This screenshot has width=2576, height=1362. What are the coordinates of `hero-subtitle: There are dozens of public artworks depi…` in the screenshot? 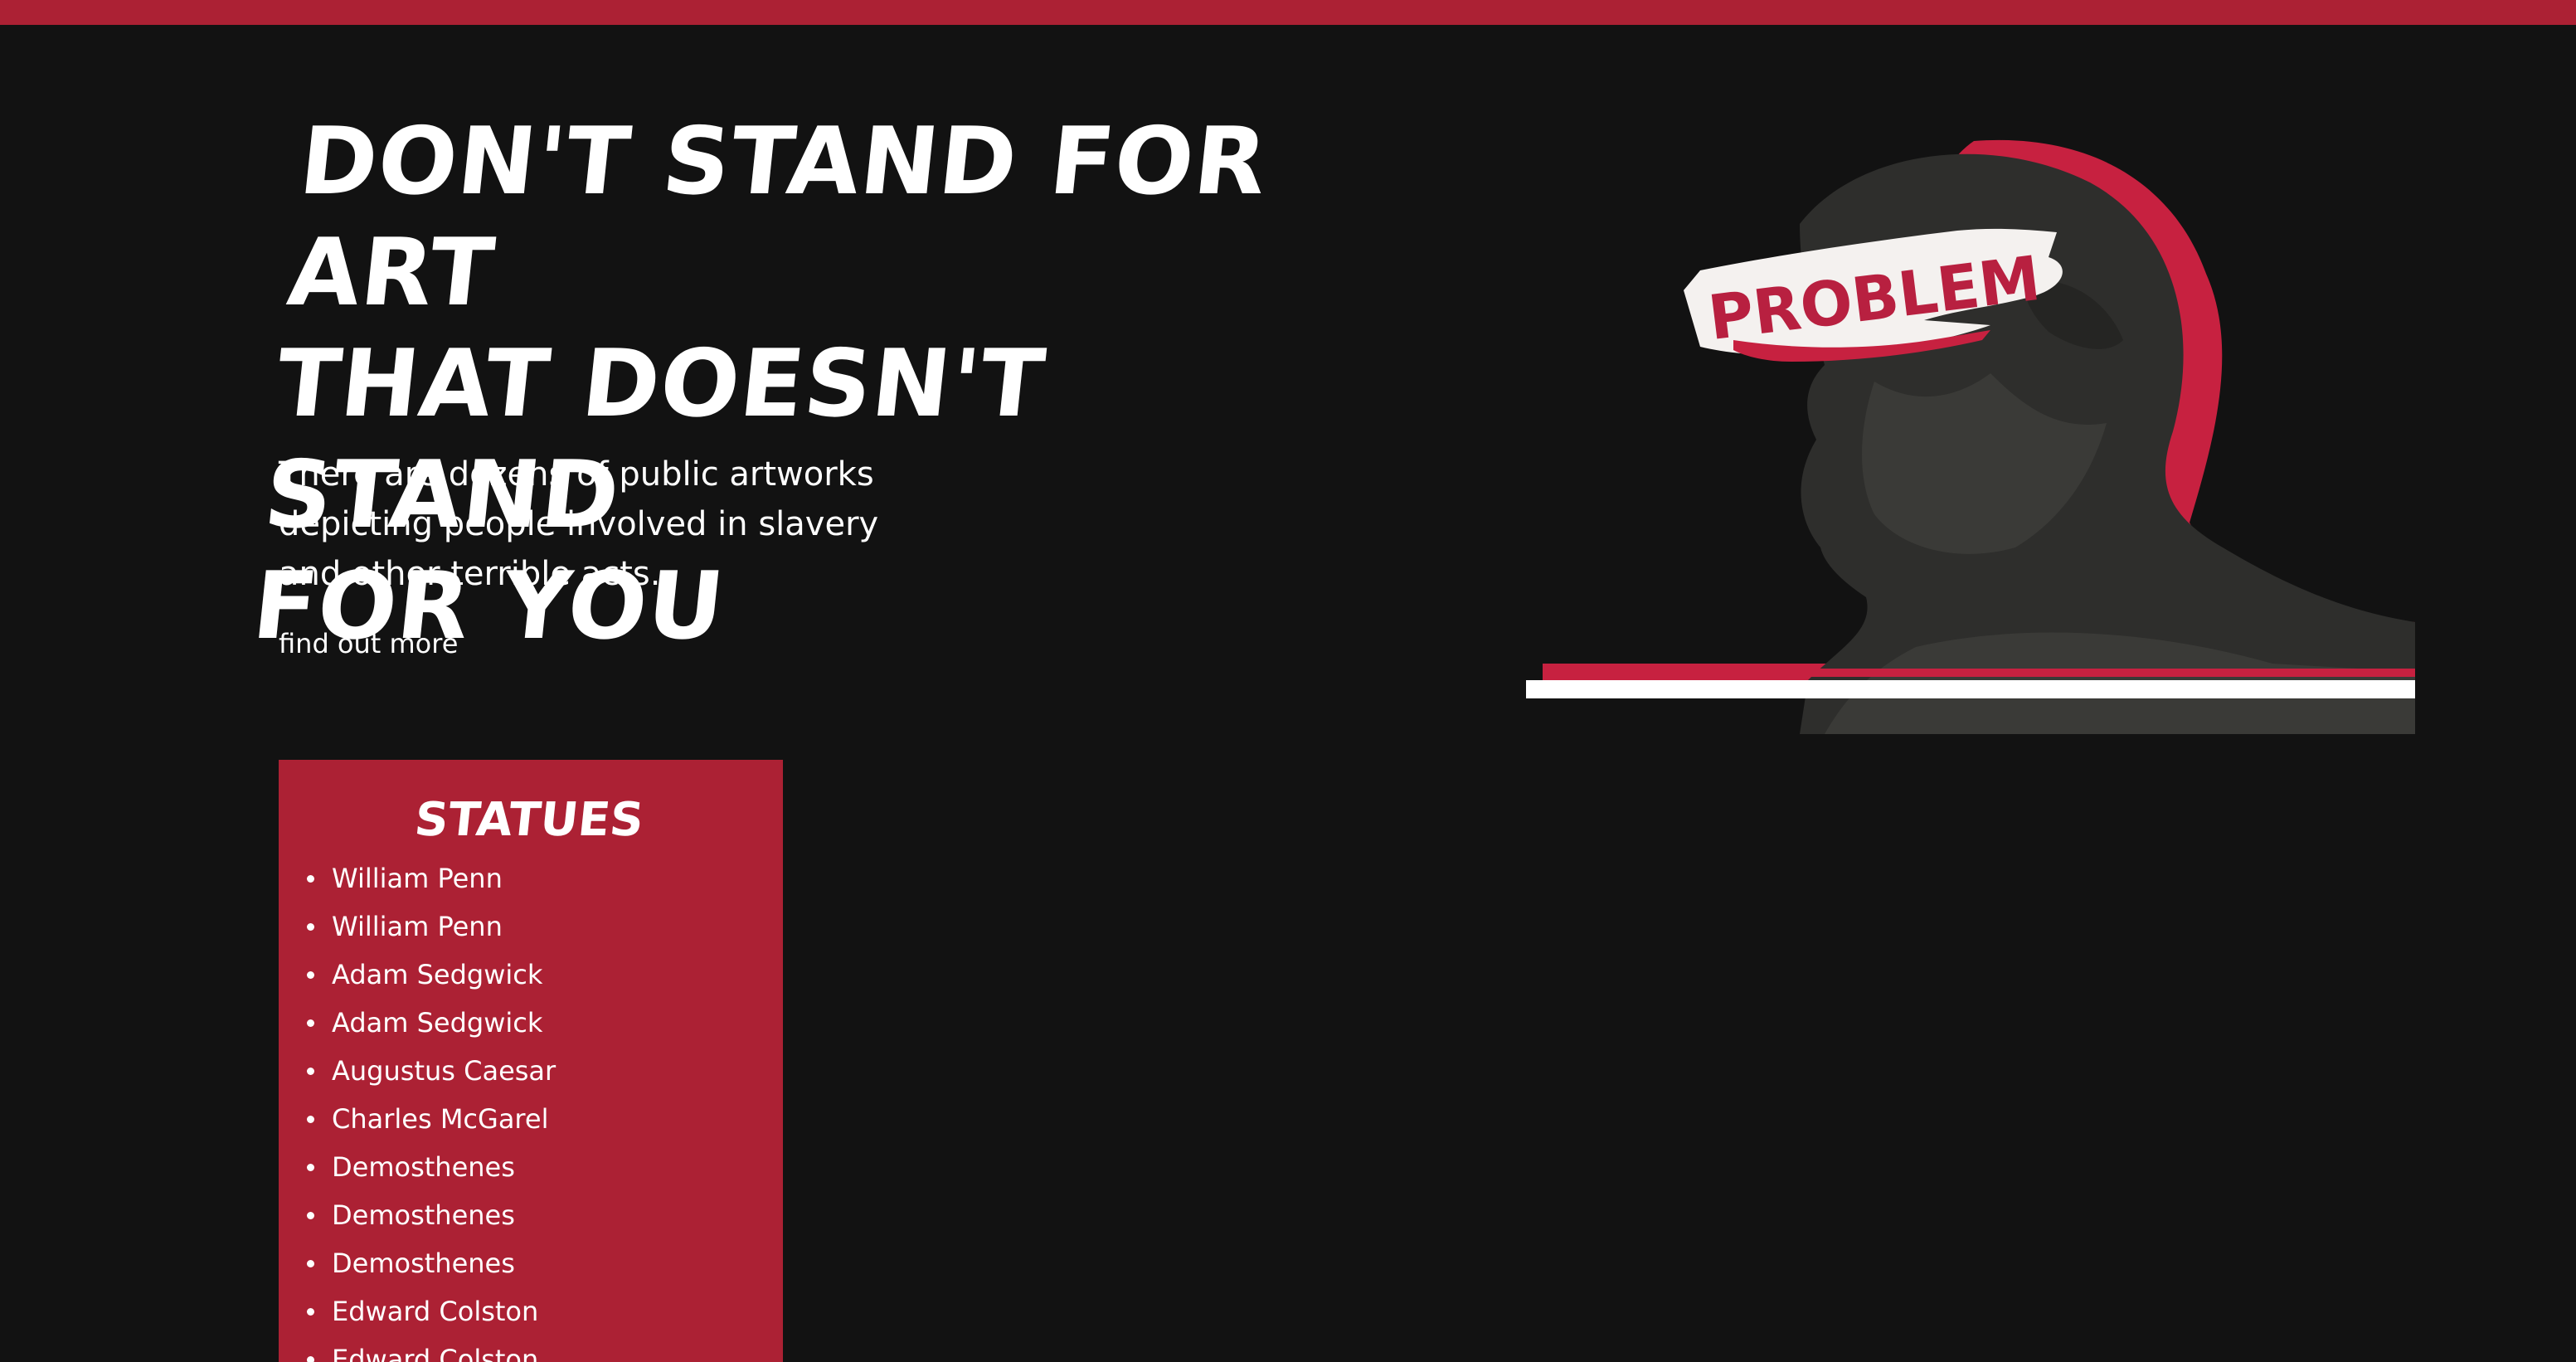 It's located at (579, 524).